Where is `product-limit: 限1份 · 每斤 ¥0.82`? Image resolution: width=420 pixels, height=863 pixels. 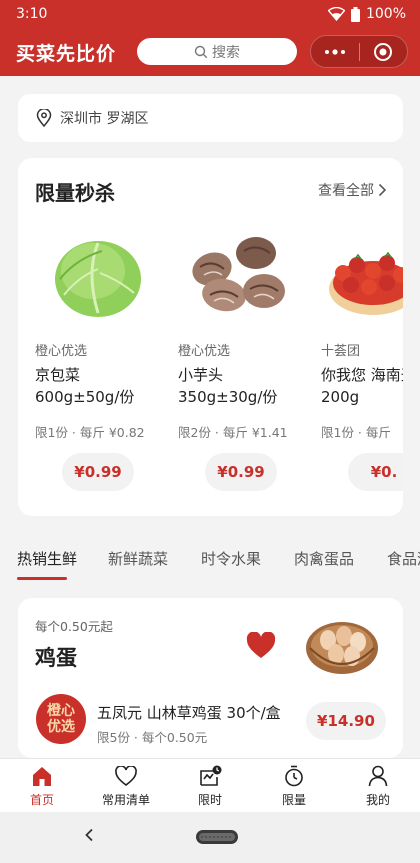
product-limit: 限1份 · 每斤 ¥0.82 is located at coordinates (90, 432).